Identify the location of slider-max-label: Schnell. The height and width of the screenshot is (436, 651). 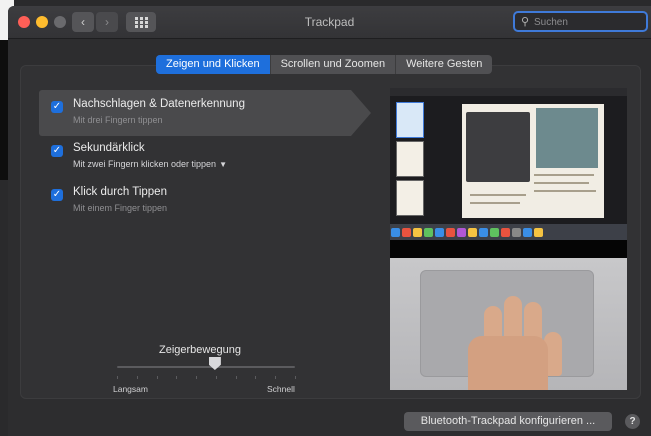
(281, 389).